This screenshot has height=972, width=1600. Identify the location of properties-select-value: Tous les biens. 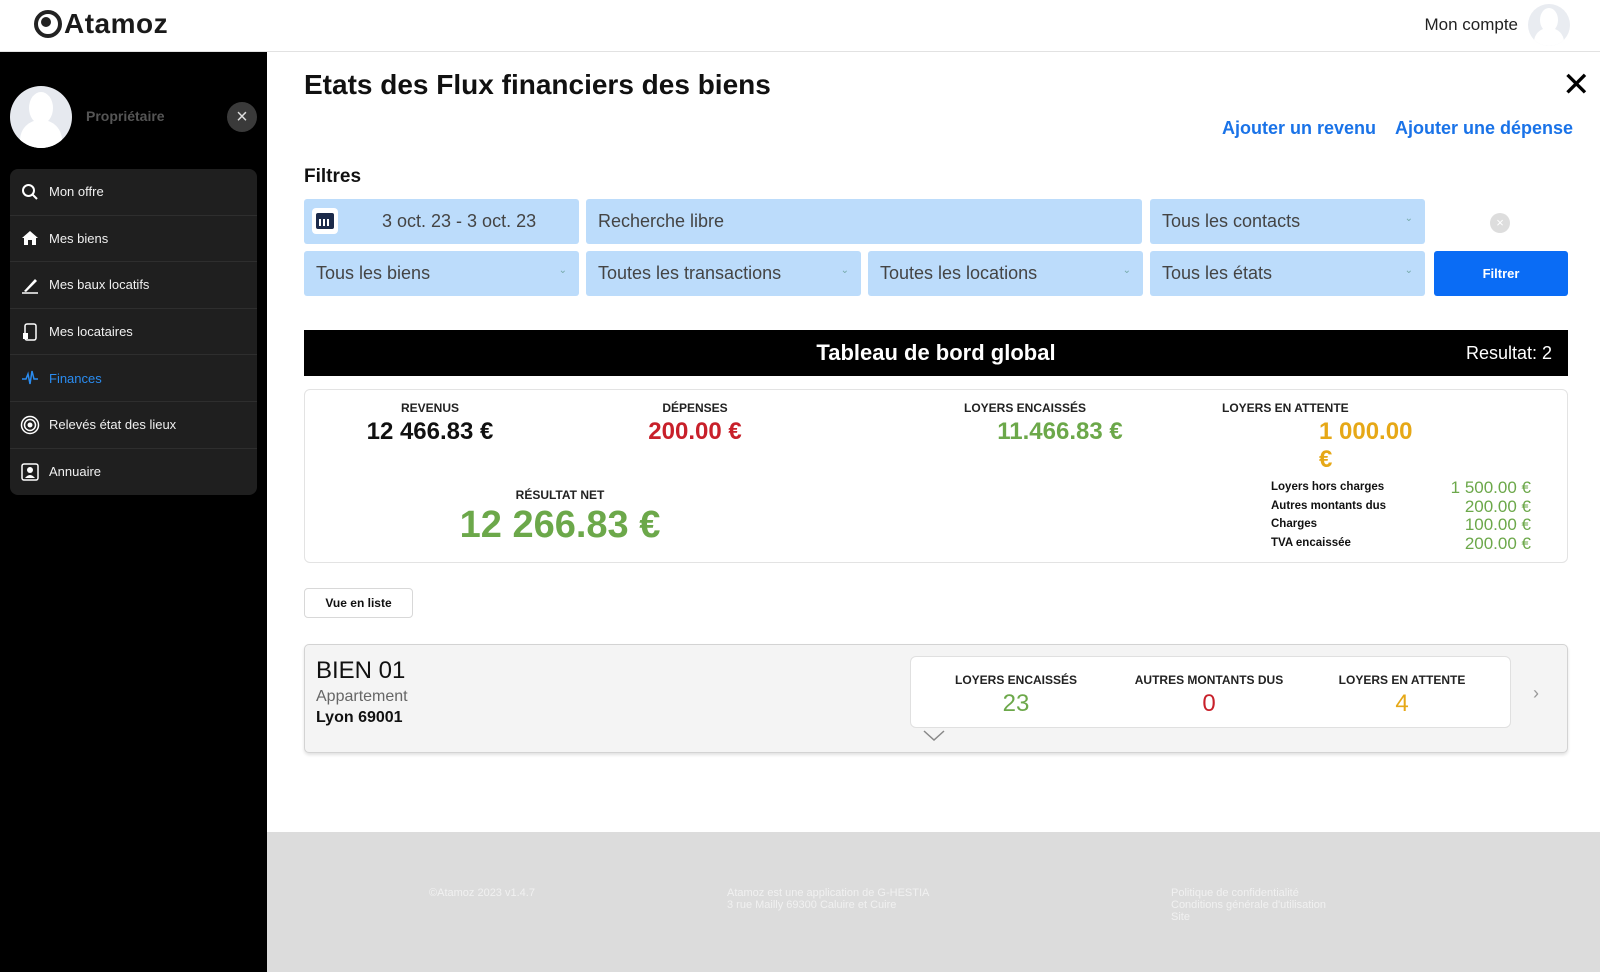
(373, 273).